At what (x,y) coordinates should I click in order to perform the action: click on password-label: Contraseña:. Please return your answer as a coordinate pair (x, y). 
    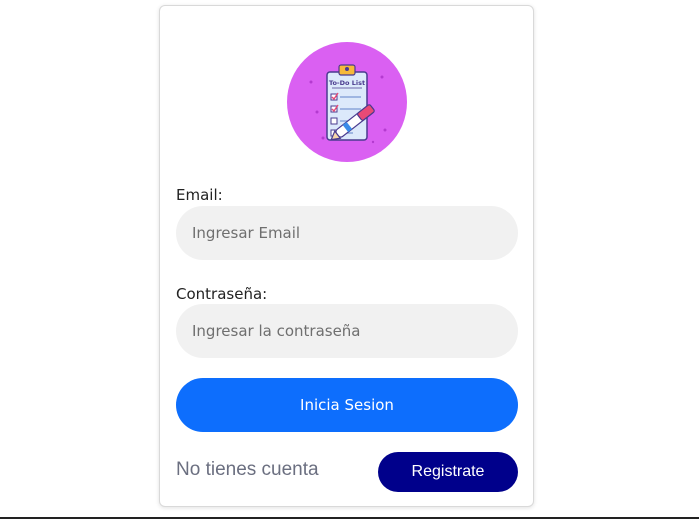
    Looking at the image, I should click on (222, 294).